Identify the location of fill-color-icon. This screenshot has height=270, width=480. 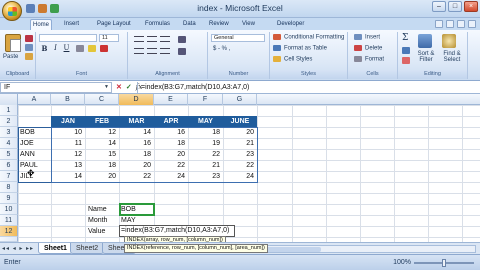
(92, 48).